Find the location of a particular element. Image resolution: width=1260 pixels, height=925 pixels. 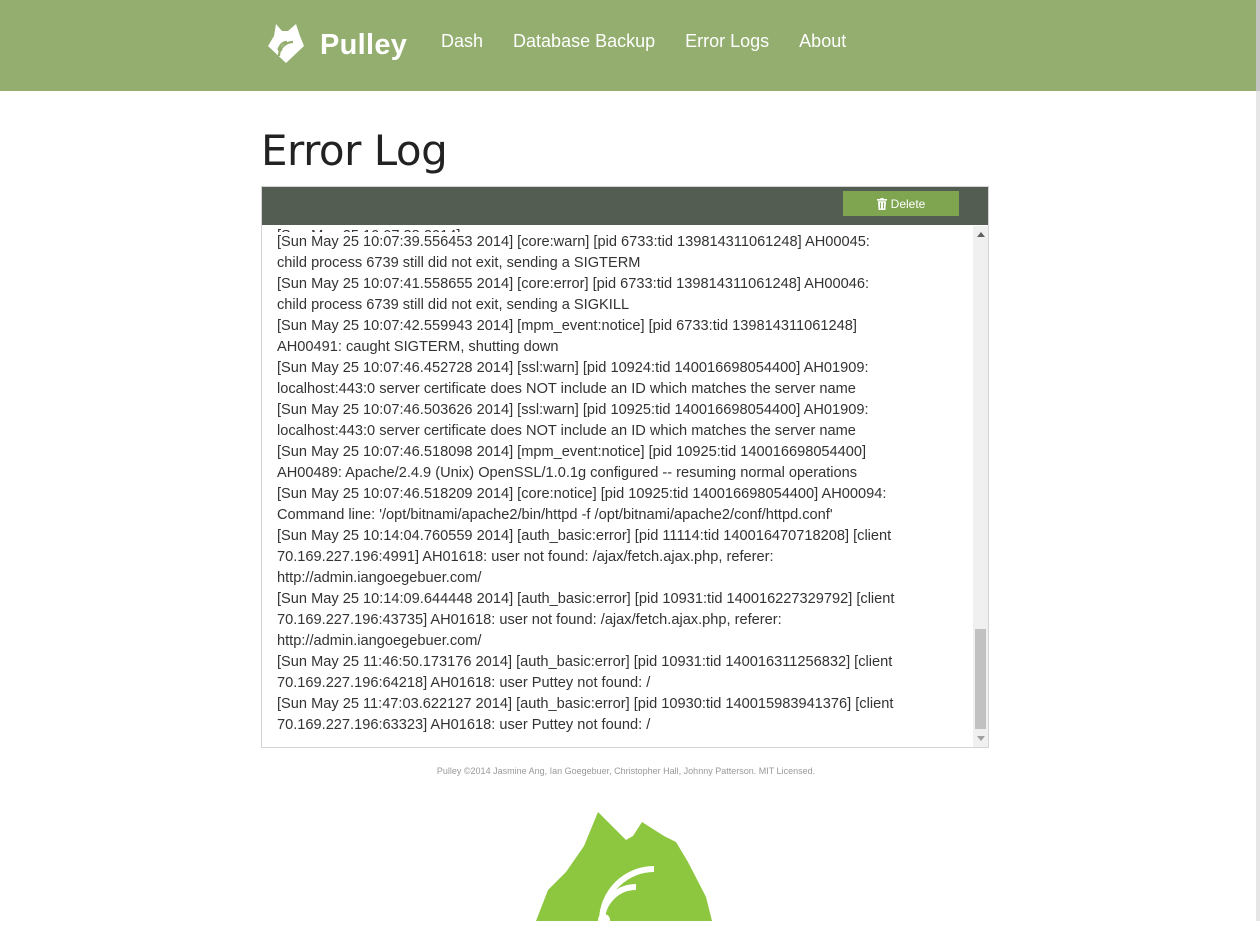

log-scrollbar is located at coordinates (980, 486).